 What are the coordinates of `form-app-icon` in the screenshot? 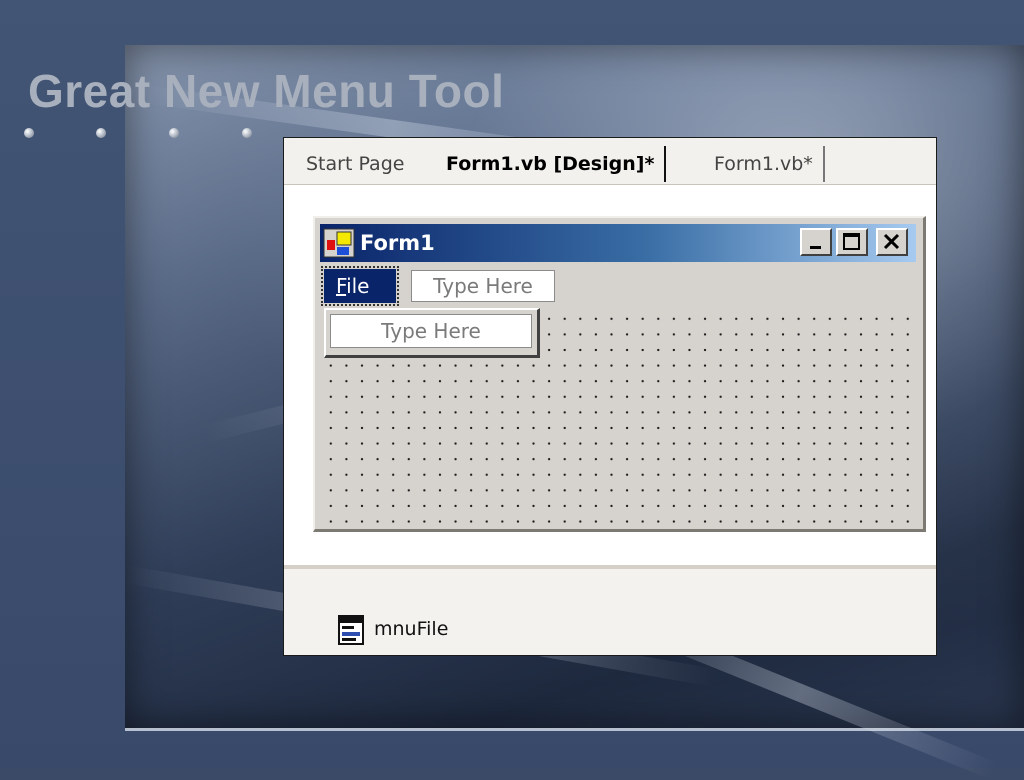 It's located at (339, 243).